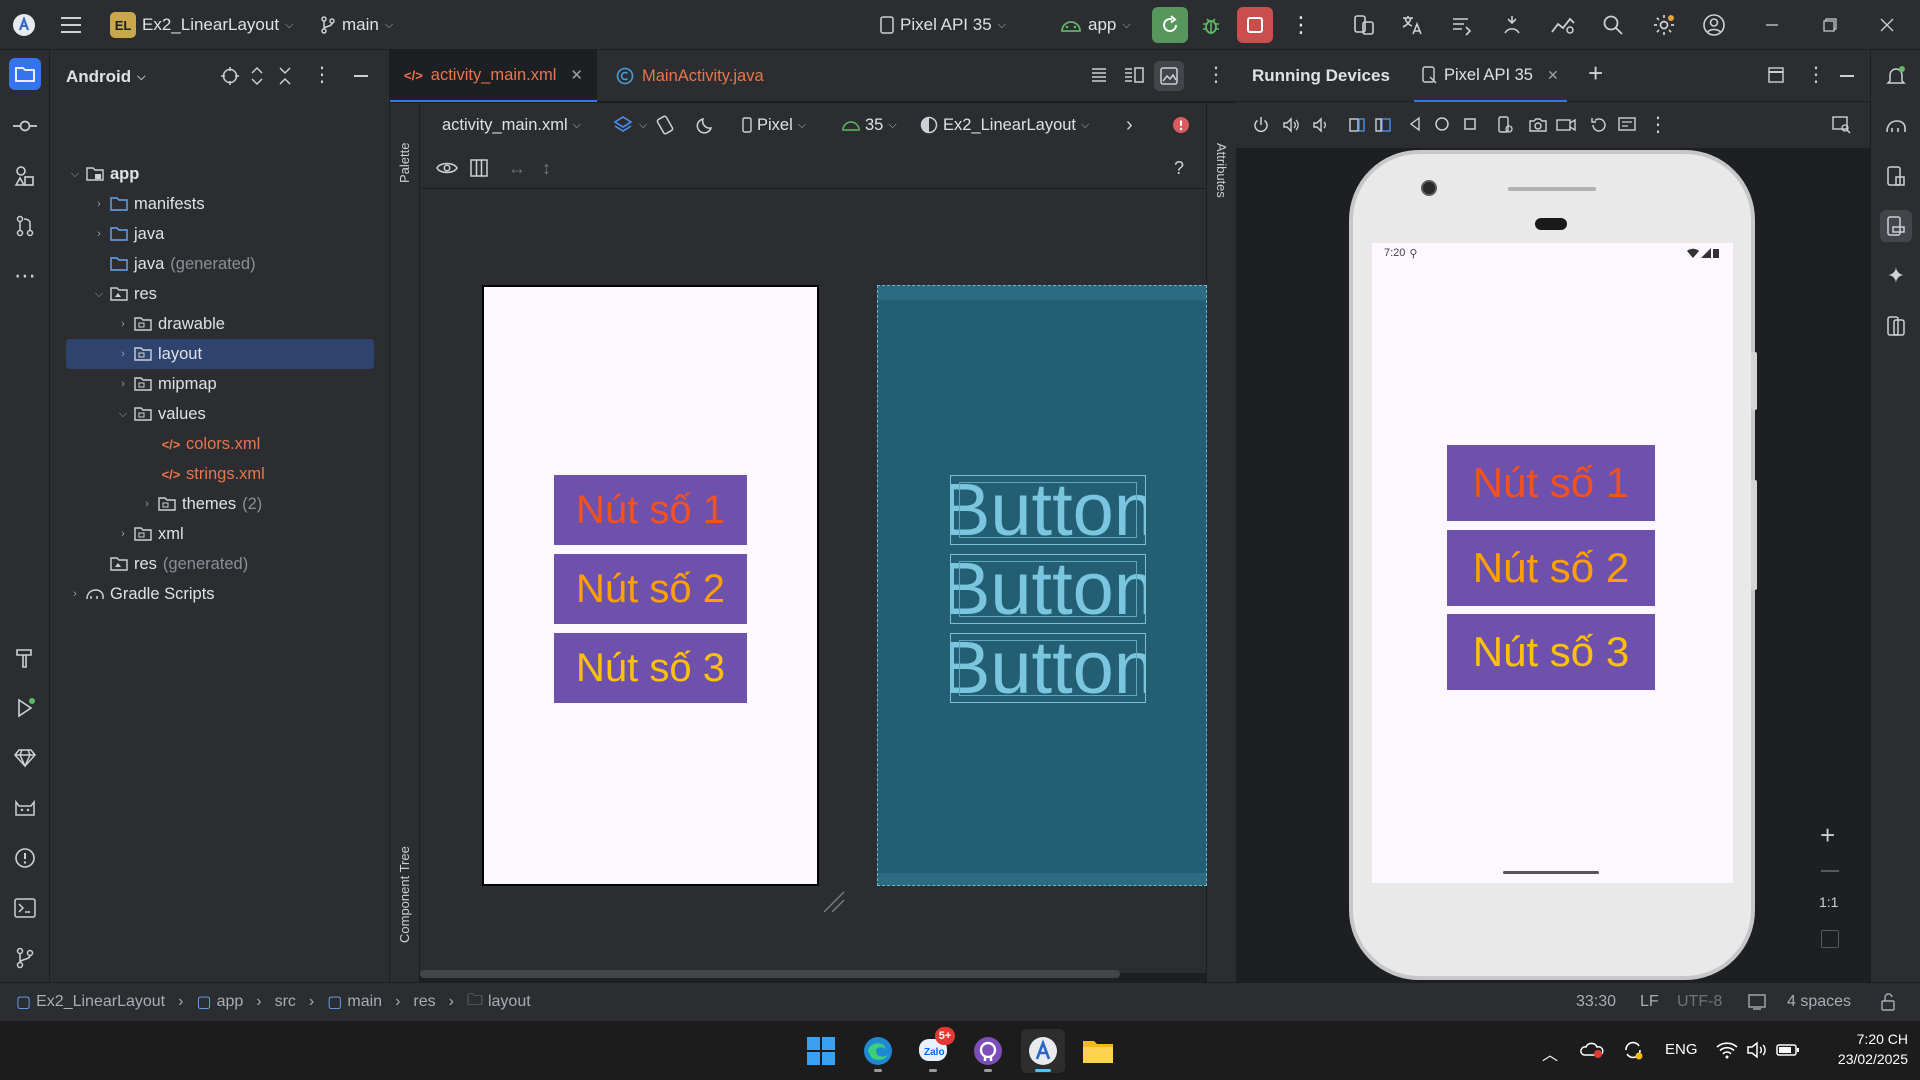 The height and width of the screenshot is (1080, 1920). Describe the element at coordinates (1415, 124) in the screenshot. I see `back-icon` at that location.